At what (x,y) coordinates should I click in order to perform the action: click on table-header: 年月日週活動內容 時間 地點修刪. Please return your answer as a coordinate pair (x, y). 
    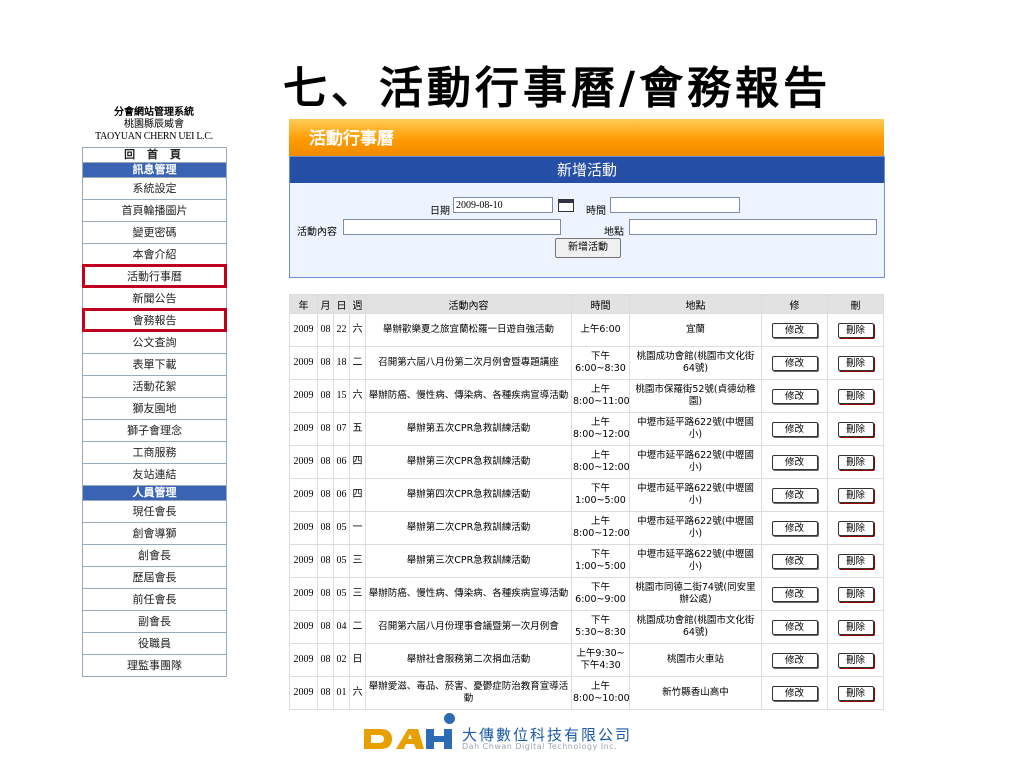
    Looking at the image, I should click on (586, 304).